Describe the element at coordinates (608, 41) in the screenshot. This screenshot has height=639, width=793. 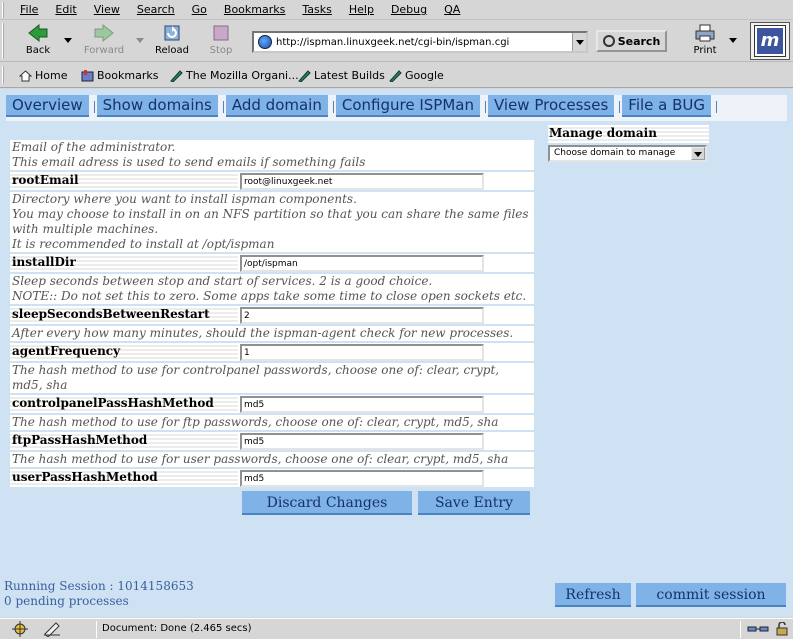
I see `search-icon` at that location.